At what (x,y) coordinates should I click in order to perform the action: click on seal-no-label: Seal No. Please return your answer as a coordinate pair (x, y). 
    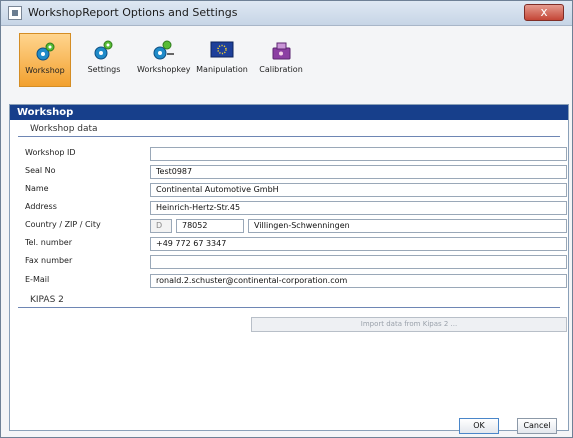
    Looking at the image, I should click on (40, 170).